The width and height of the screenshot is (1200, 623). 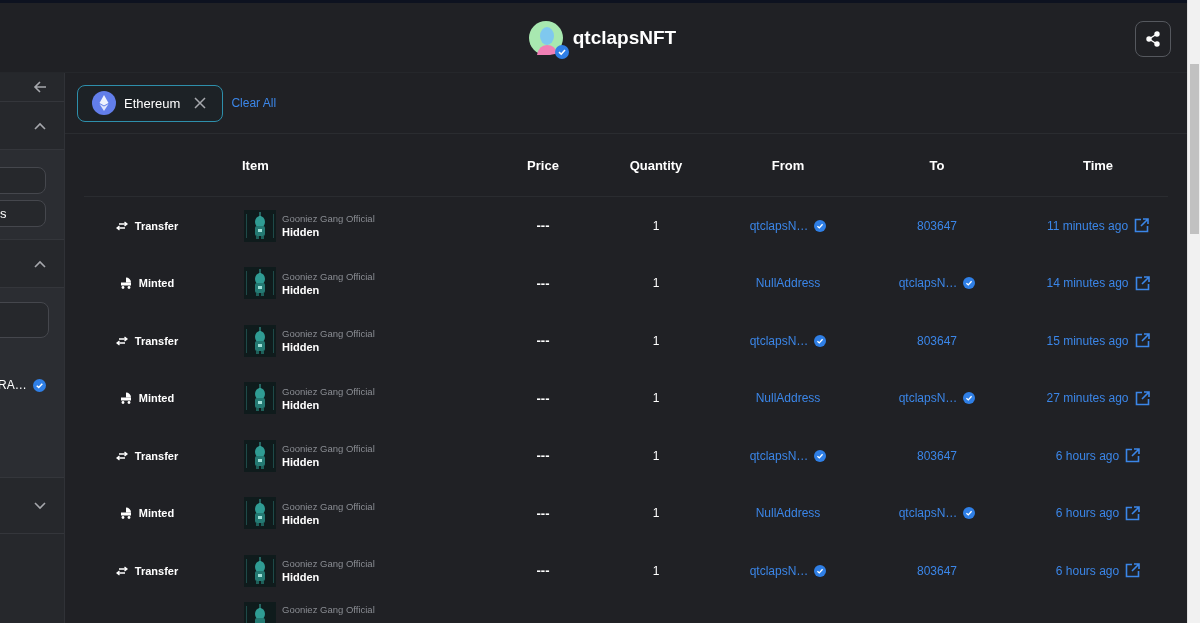 I want to click on column-header: Price, so click(x=543, y=165).